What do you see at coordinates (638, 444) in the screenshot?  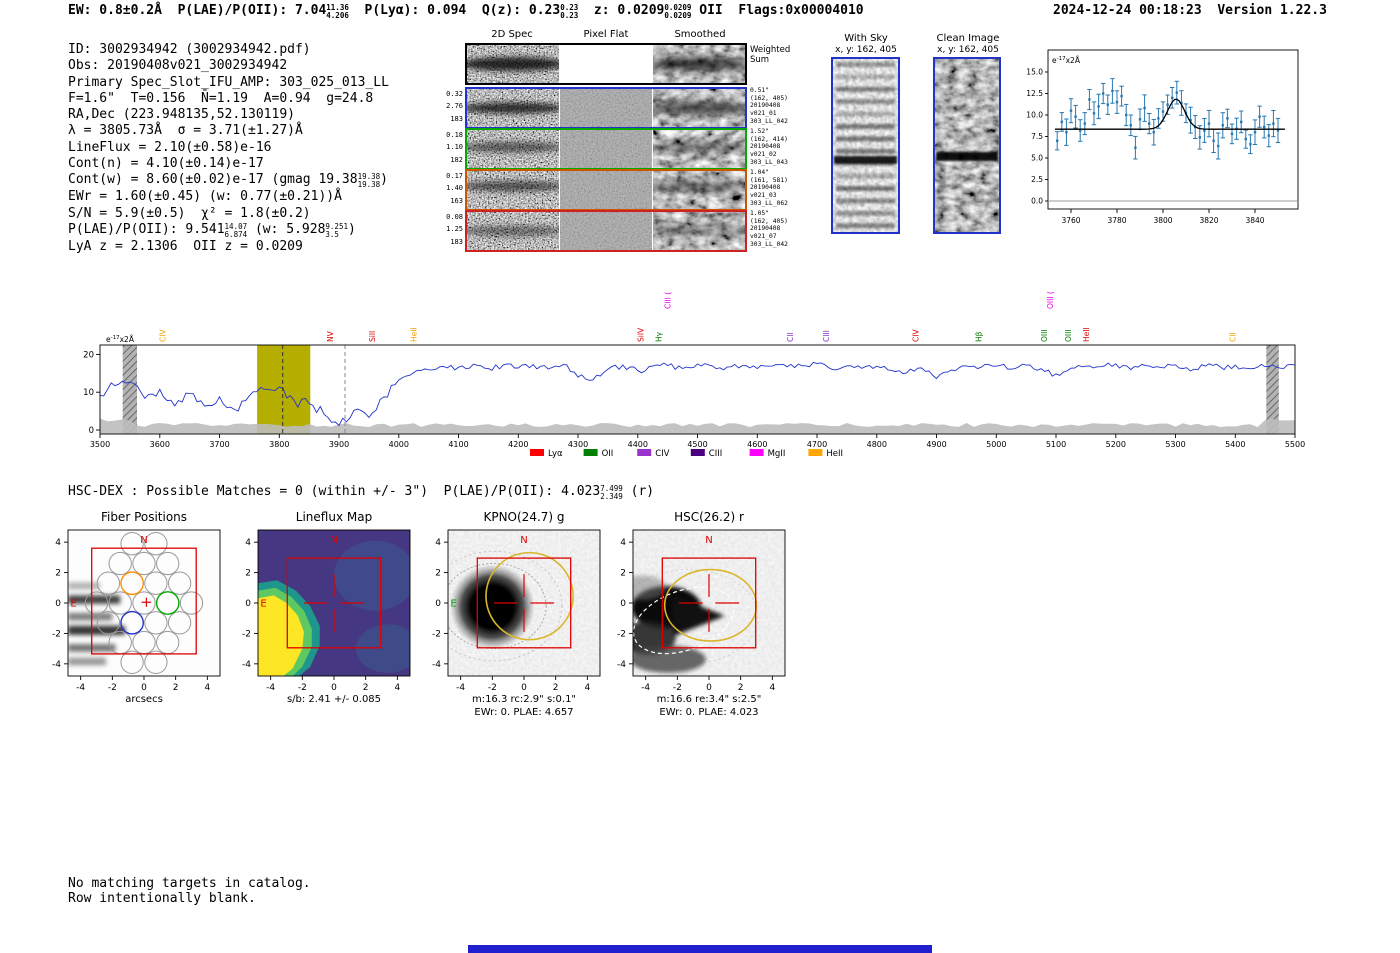 I see `svg-text: 4400` at bounding box center [638, 444].